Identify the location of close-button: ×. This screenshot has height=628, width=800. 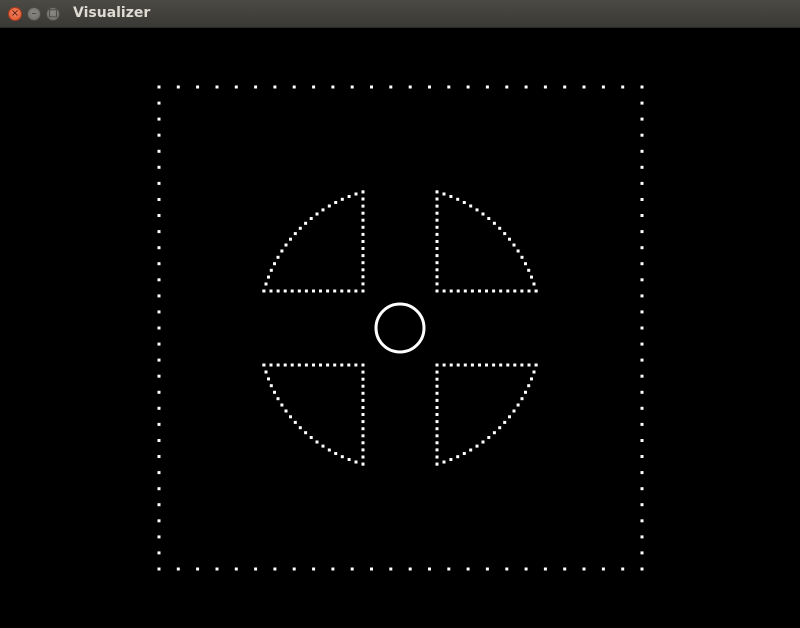
(15, 14).